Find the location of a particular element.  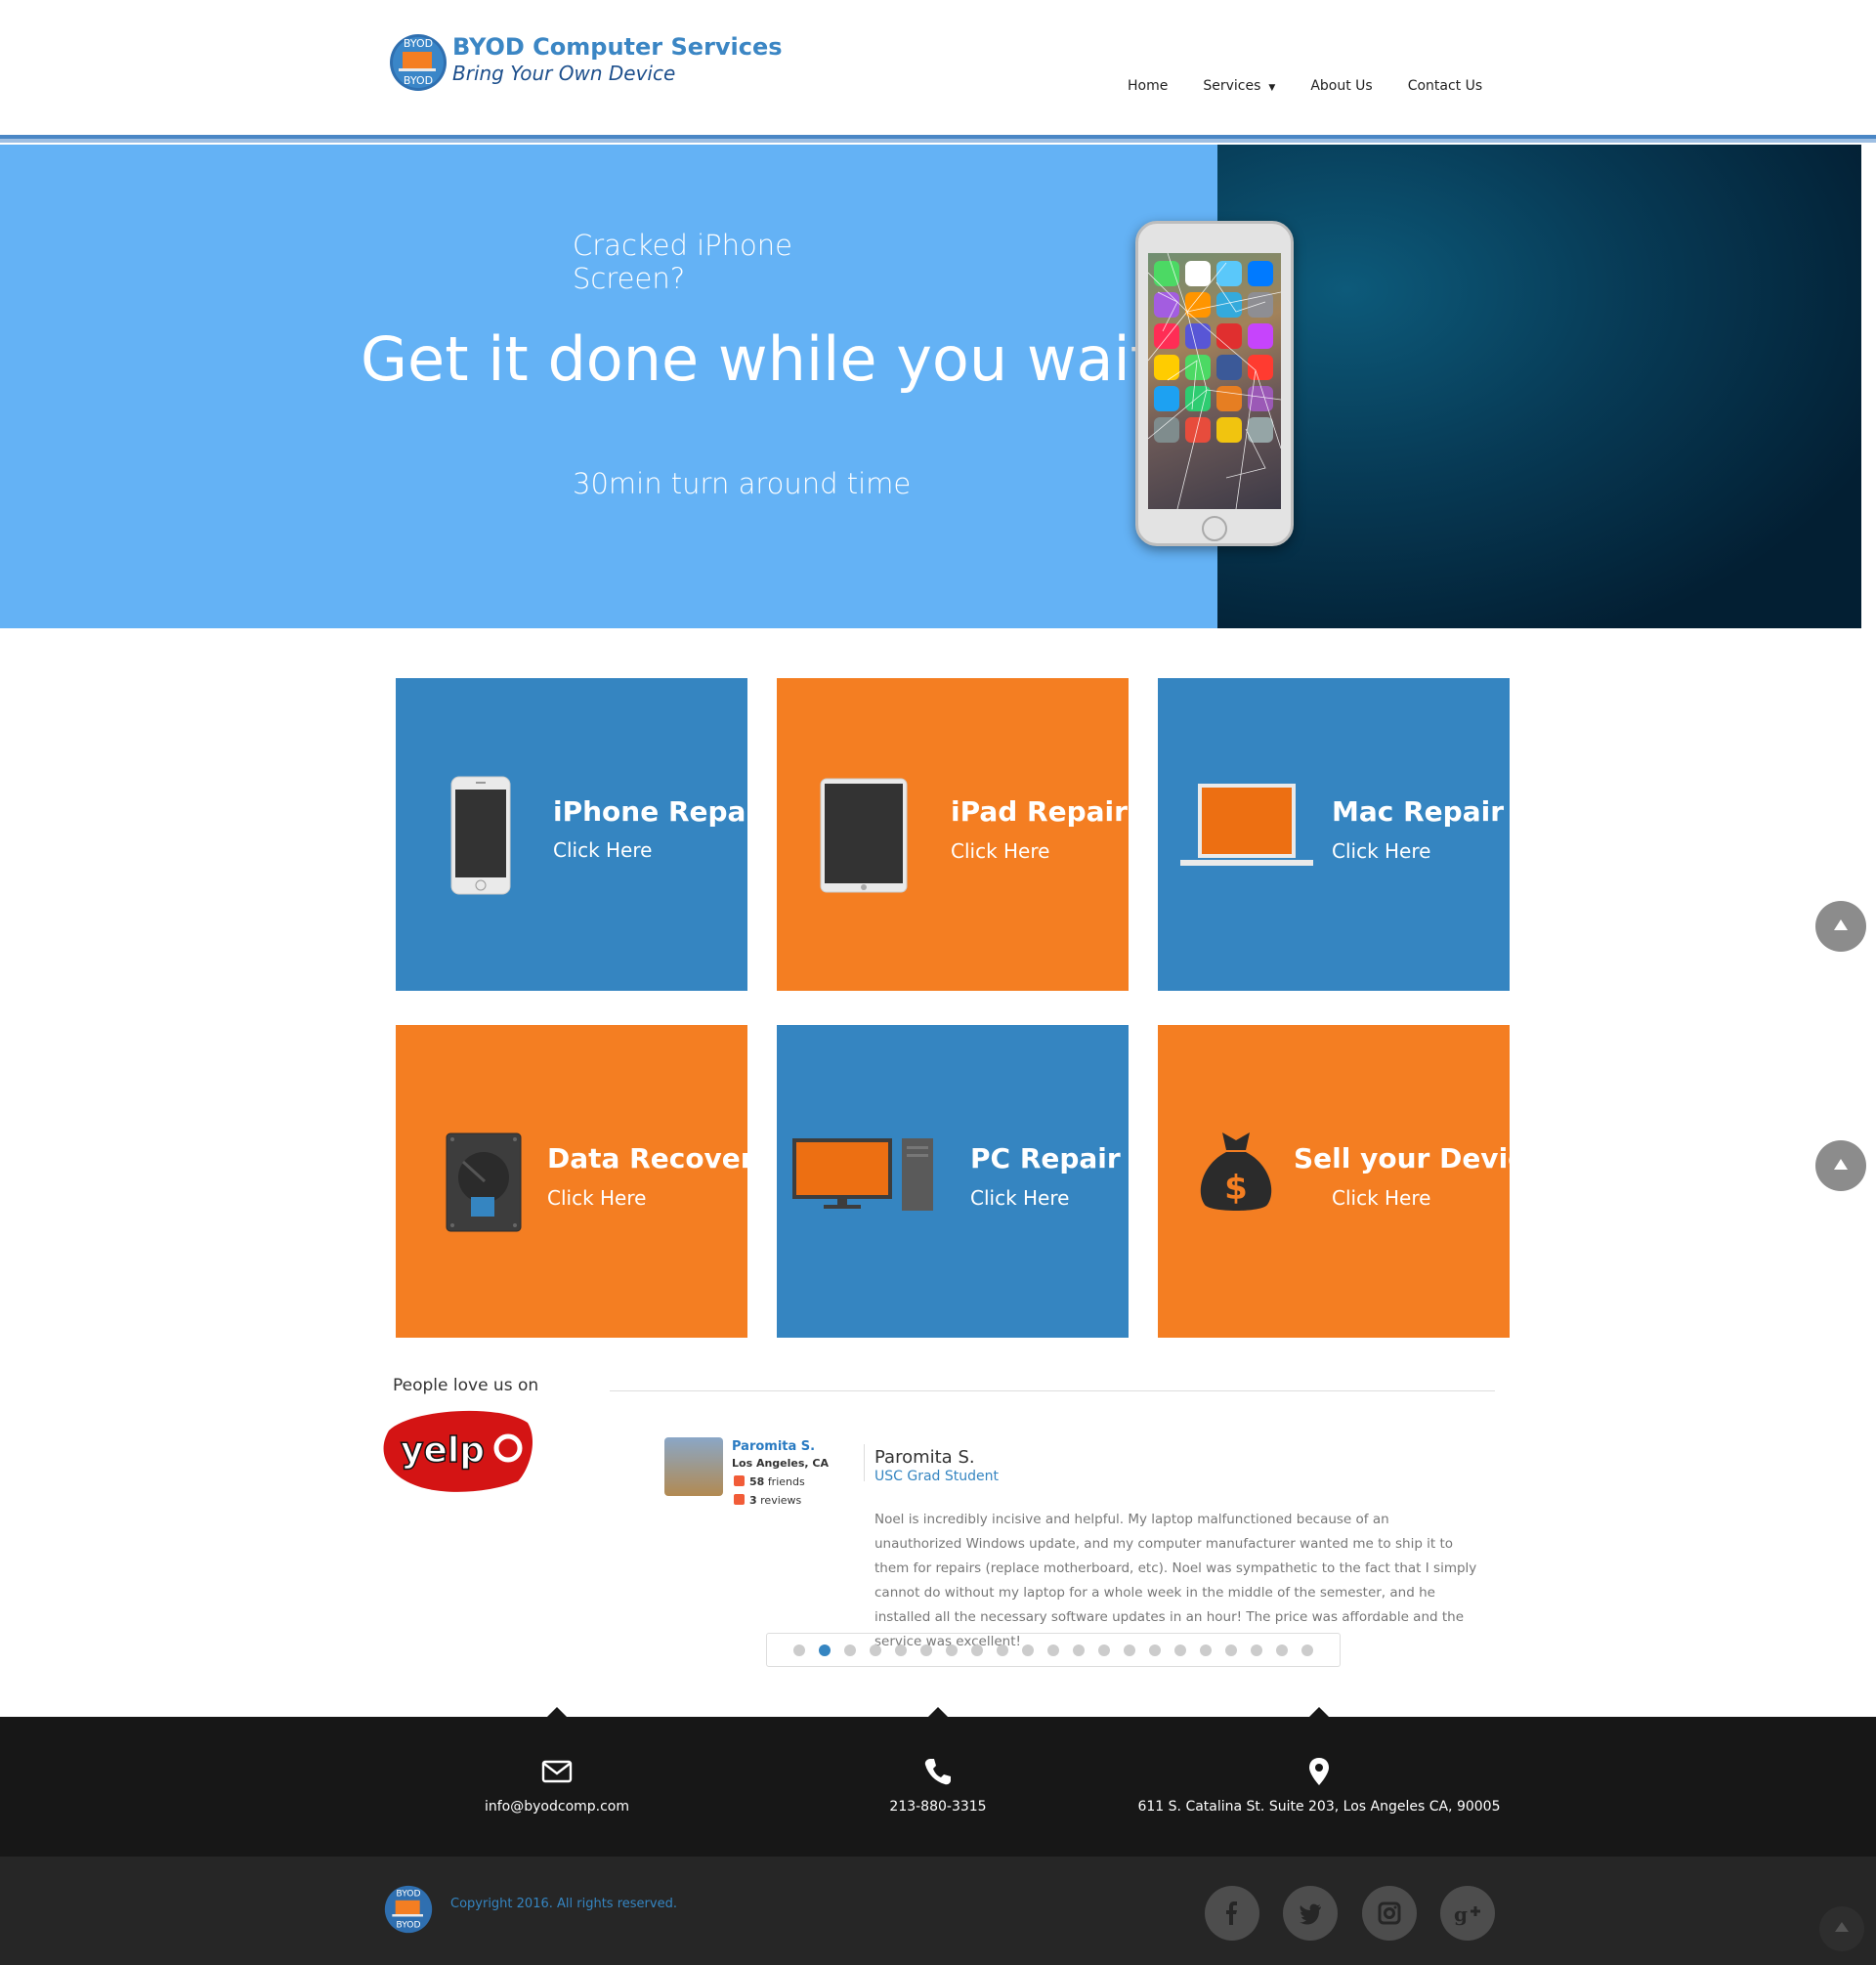

tile-mac-repair: Mac Repair Click Here is located at coordinates (1334, 835).